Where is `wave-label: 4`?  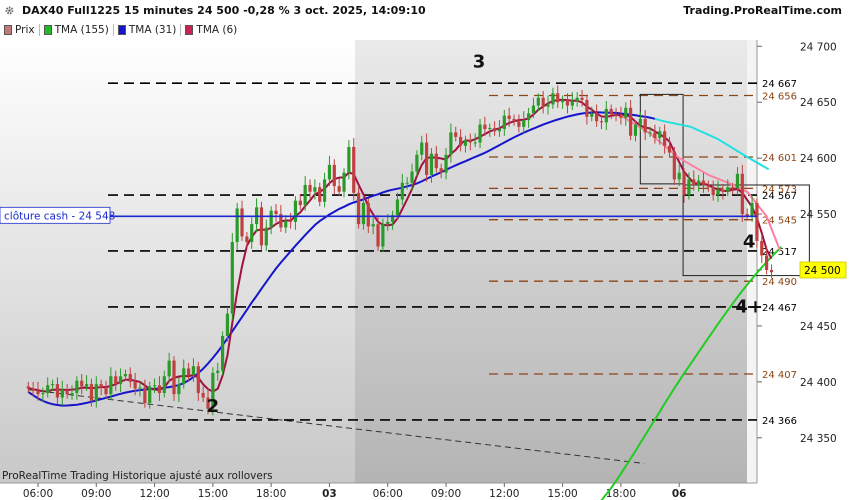 wave-label: 4 is located at coordinates (749, 242).